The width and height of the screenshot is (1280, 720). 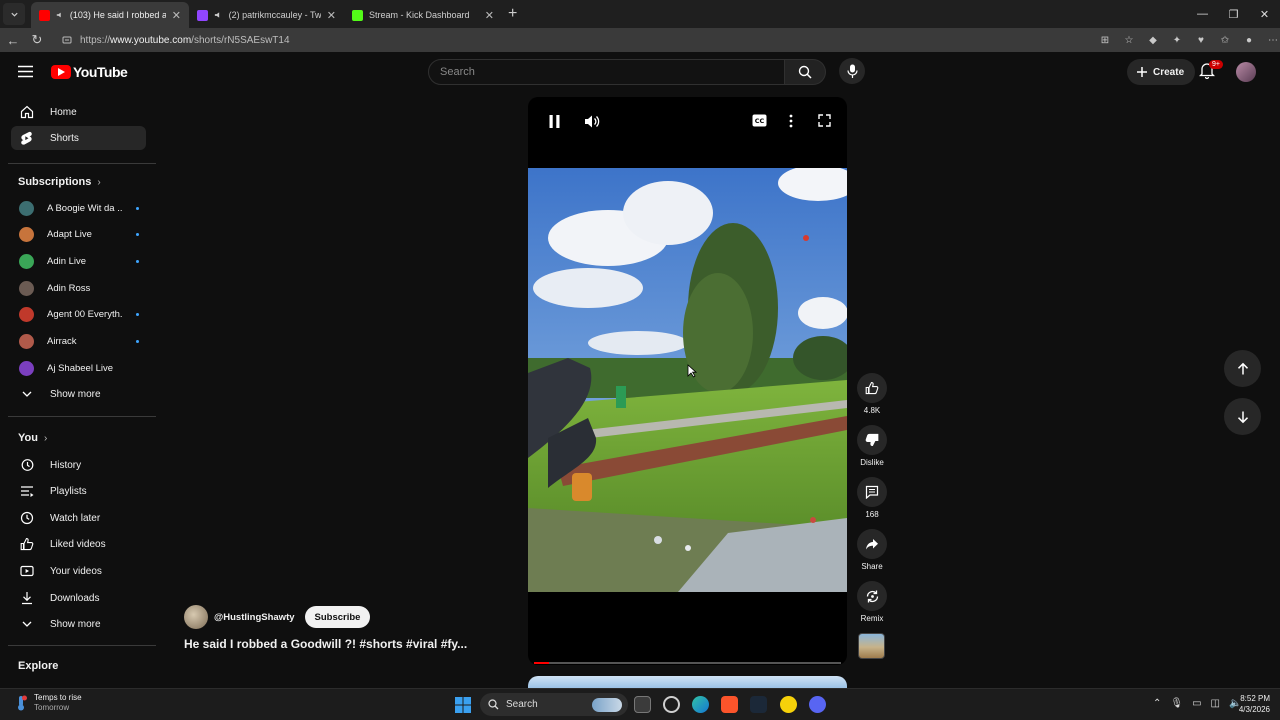 What do you see at coordinates (872, 596) in the screenshot?
I see `remix-button` at bounding box center [872, 596].